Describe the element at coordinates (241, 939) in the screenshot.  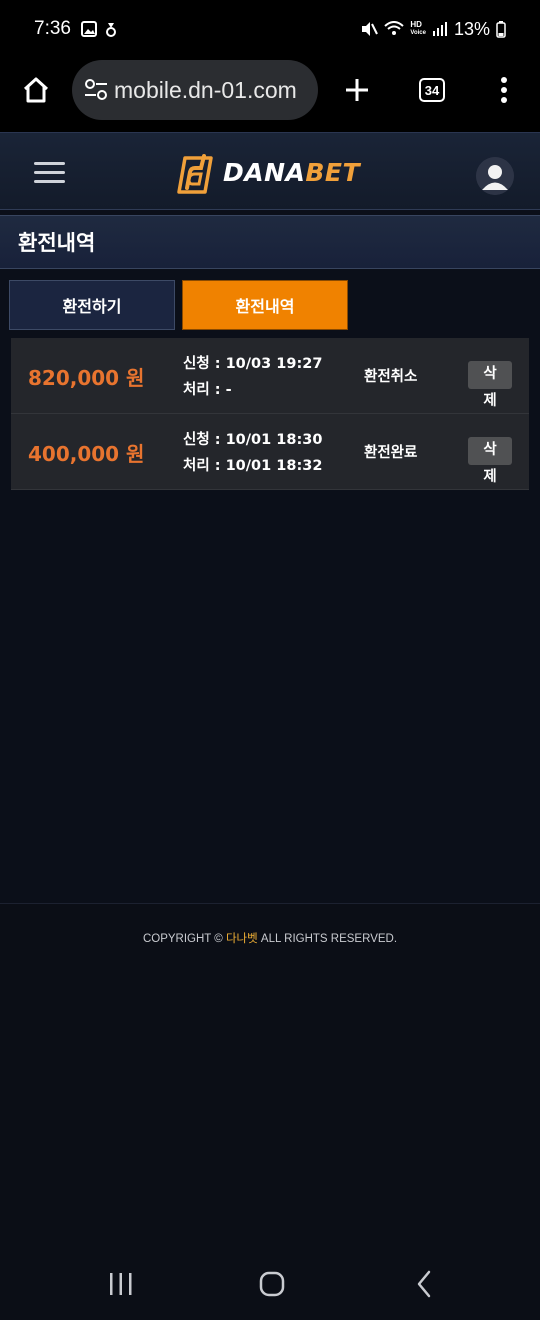
I see `copyright-brand: 다나벳` at that location.